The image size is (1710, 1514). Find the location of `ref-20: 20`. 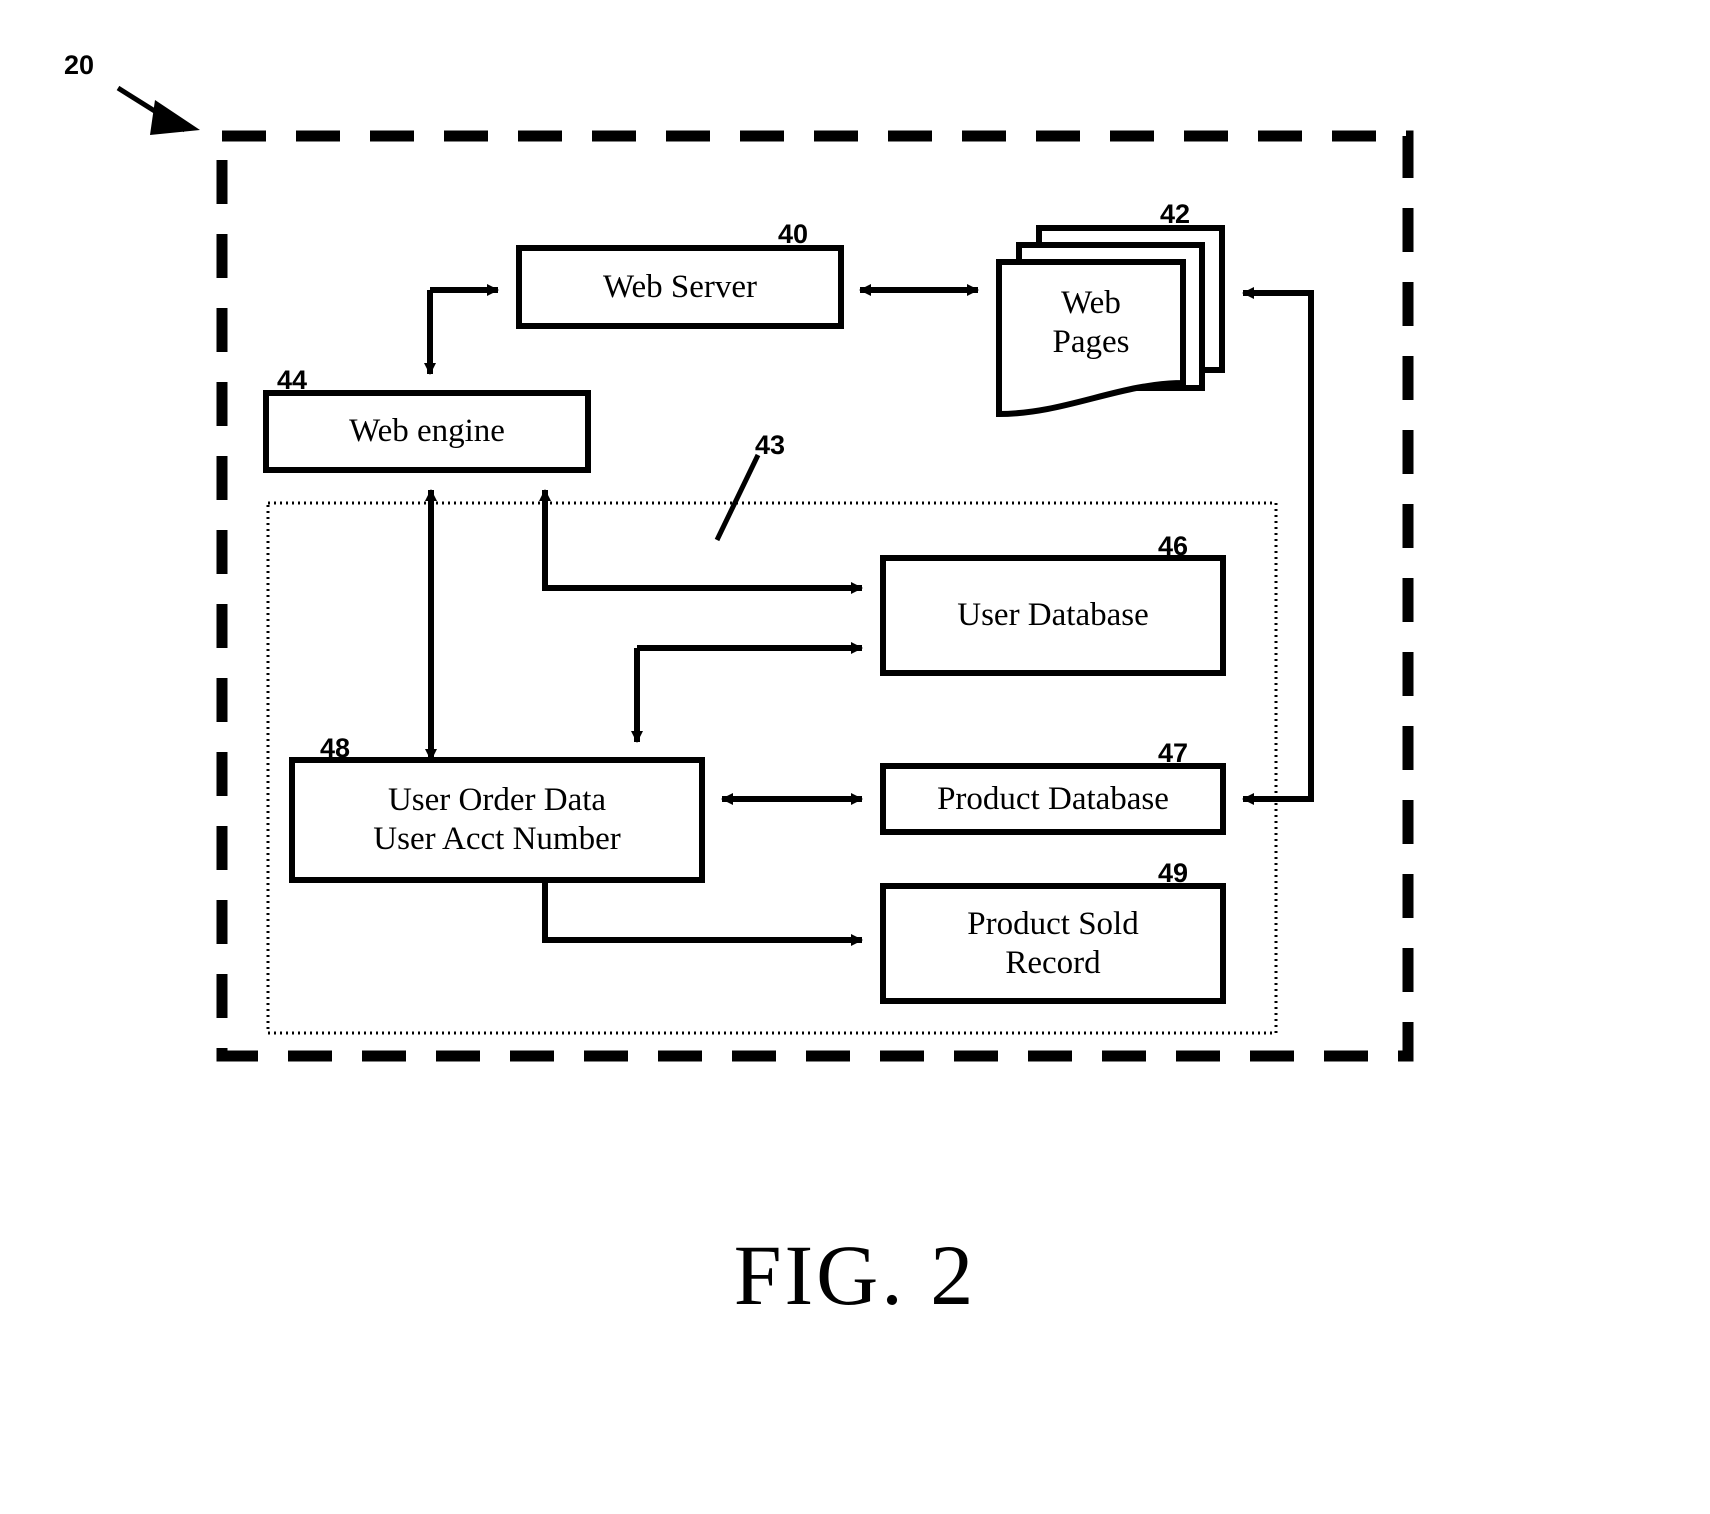

ref-20: 20 is located at coordinates (79, 65).